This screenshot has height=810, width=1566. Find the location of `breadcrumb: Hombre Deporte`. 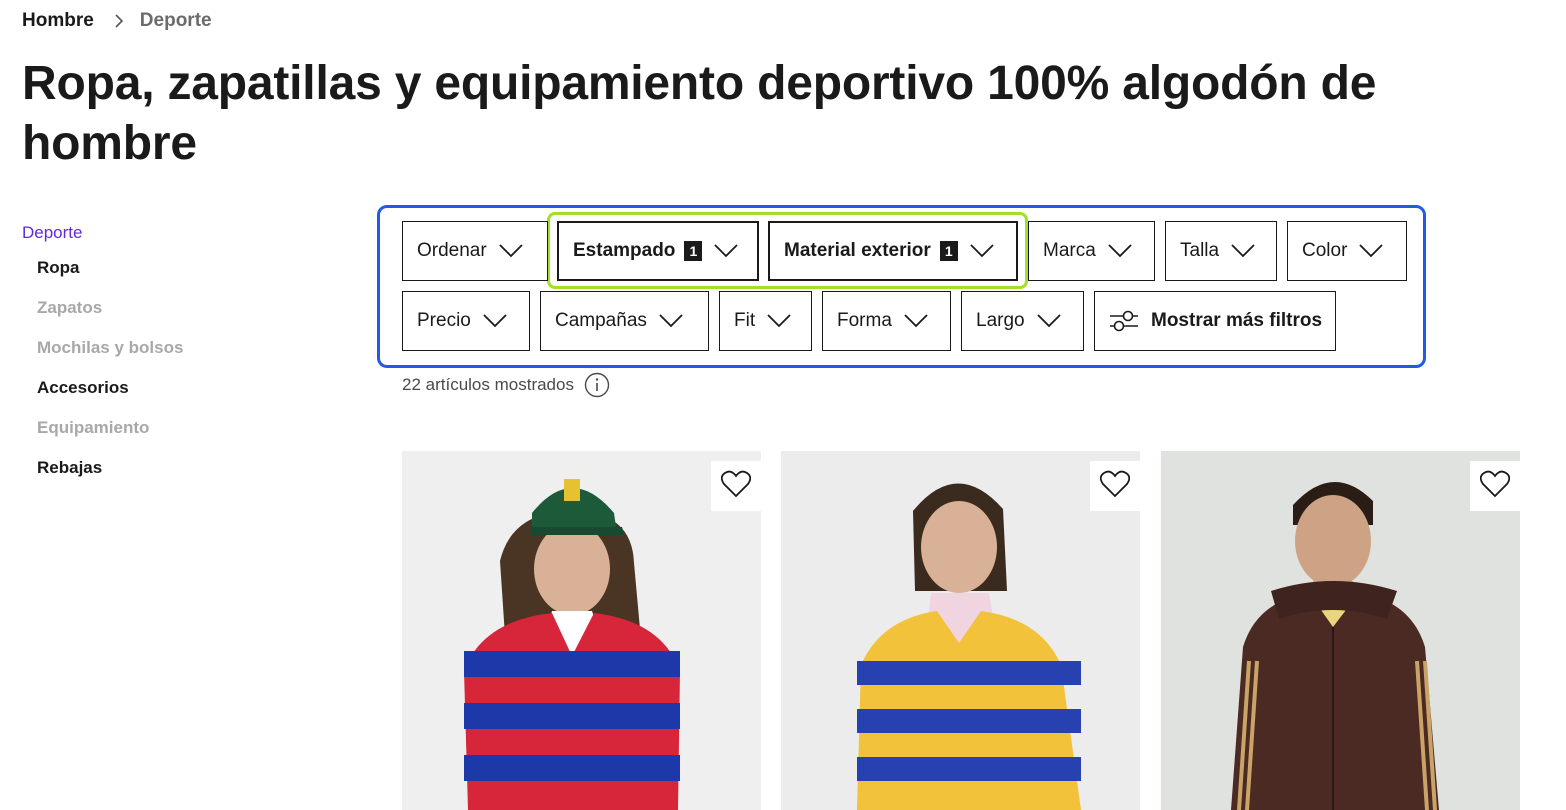

breadcrumb: Hombre Deporte is located at coordinates (117, 21).